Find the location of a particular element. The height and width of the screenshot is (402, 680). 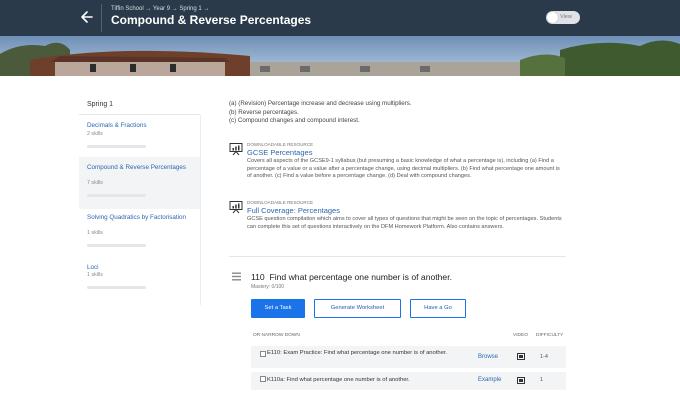

sidebar-item-name: Solving Quadratics by Factorisation is located at coordinates (137, 217).